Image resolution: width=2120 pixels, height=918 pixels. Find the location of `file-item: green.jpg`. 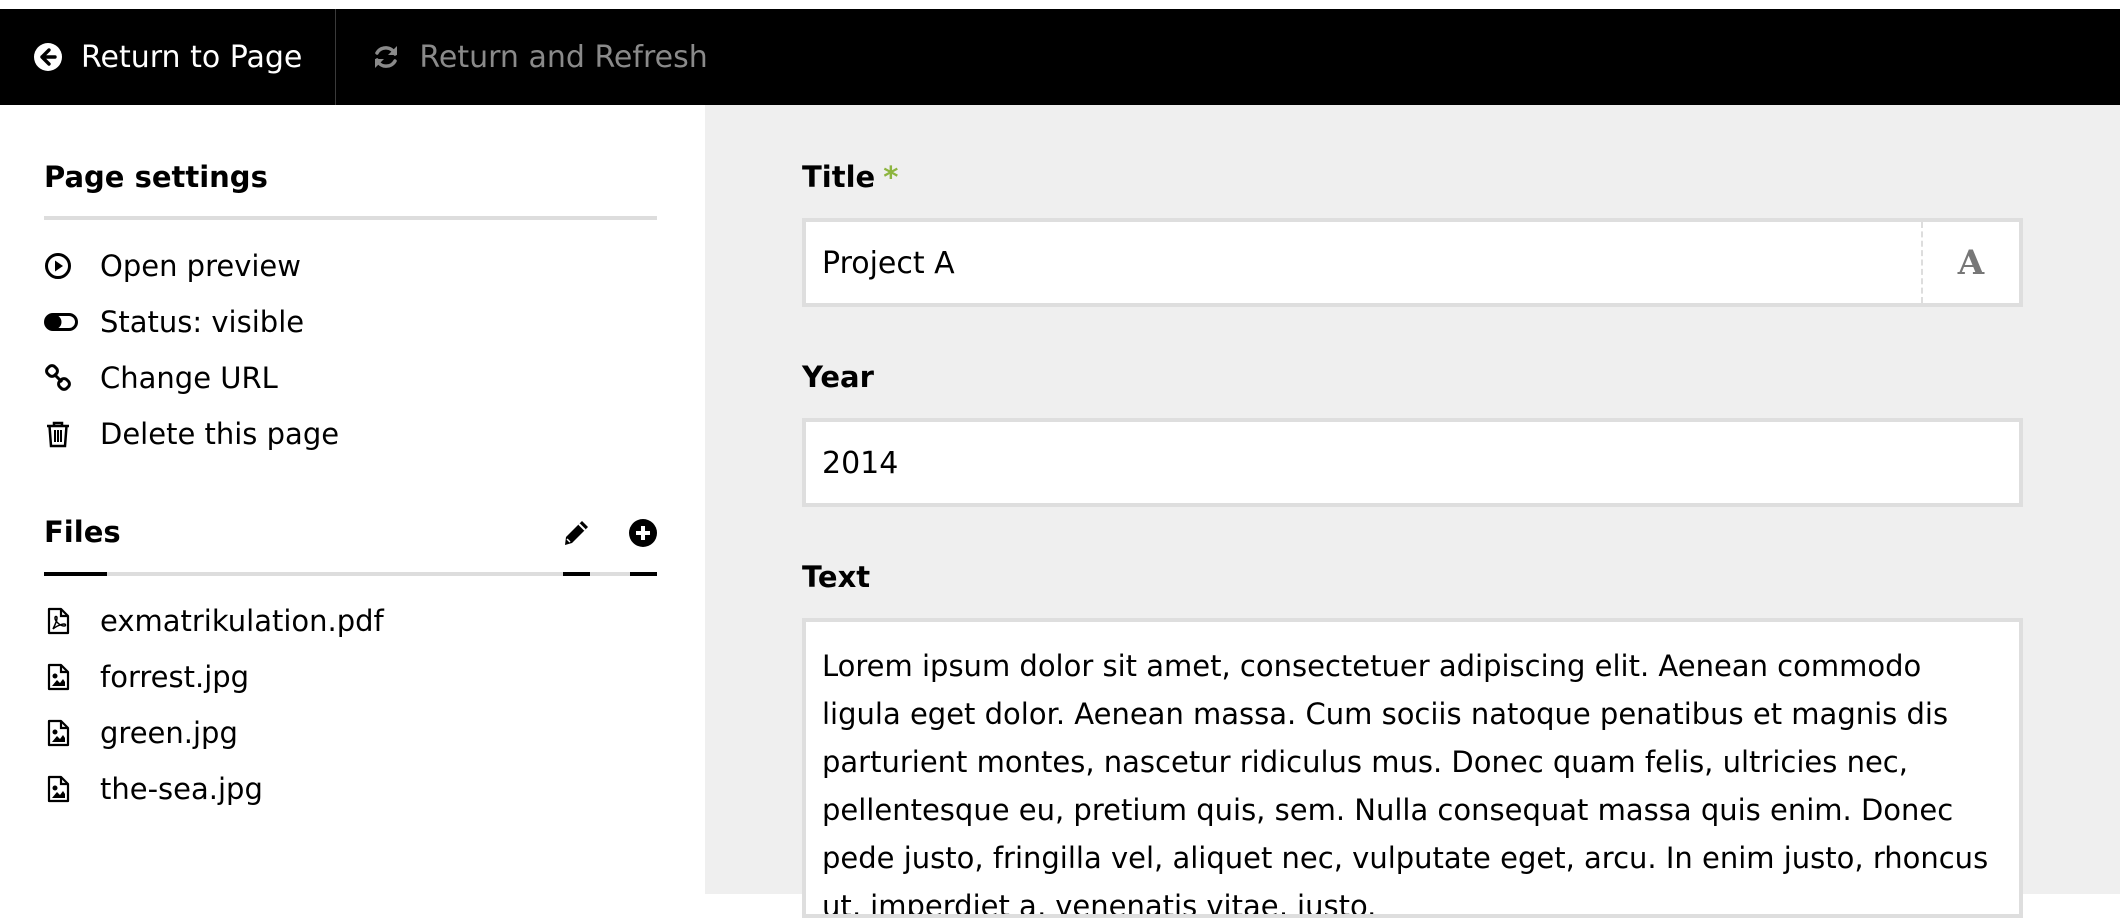

file-item: green.jpg is located at coordinates (141, 733).